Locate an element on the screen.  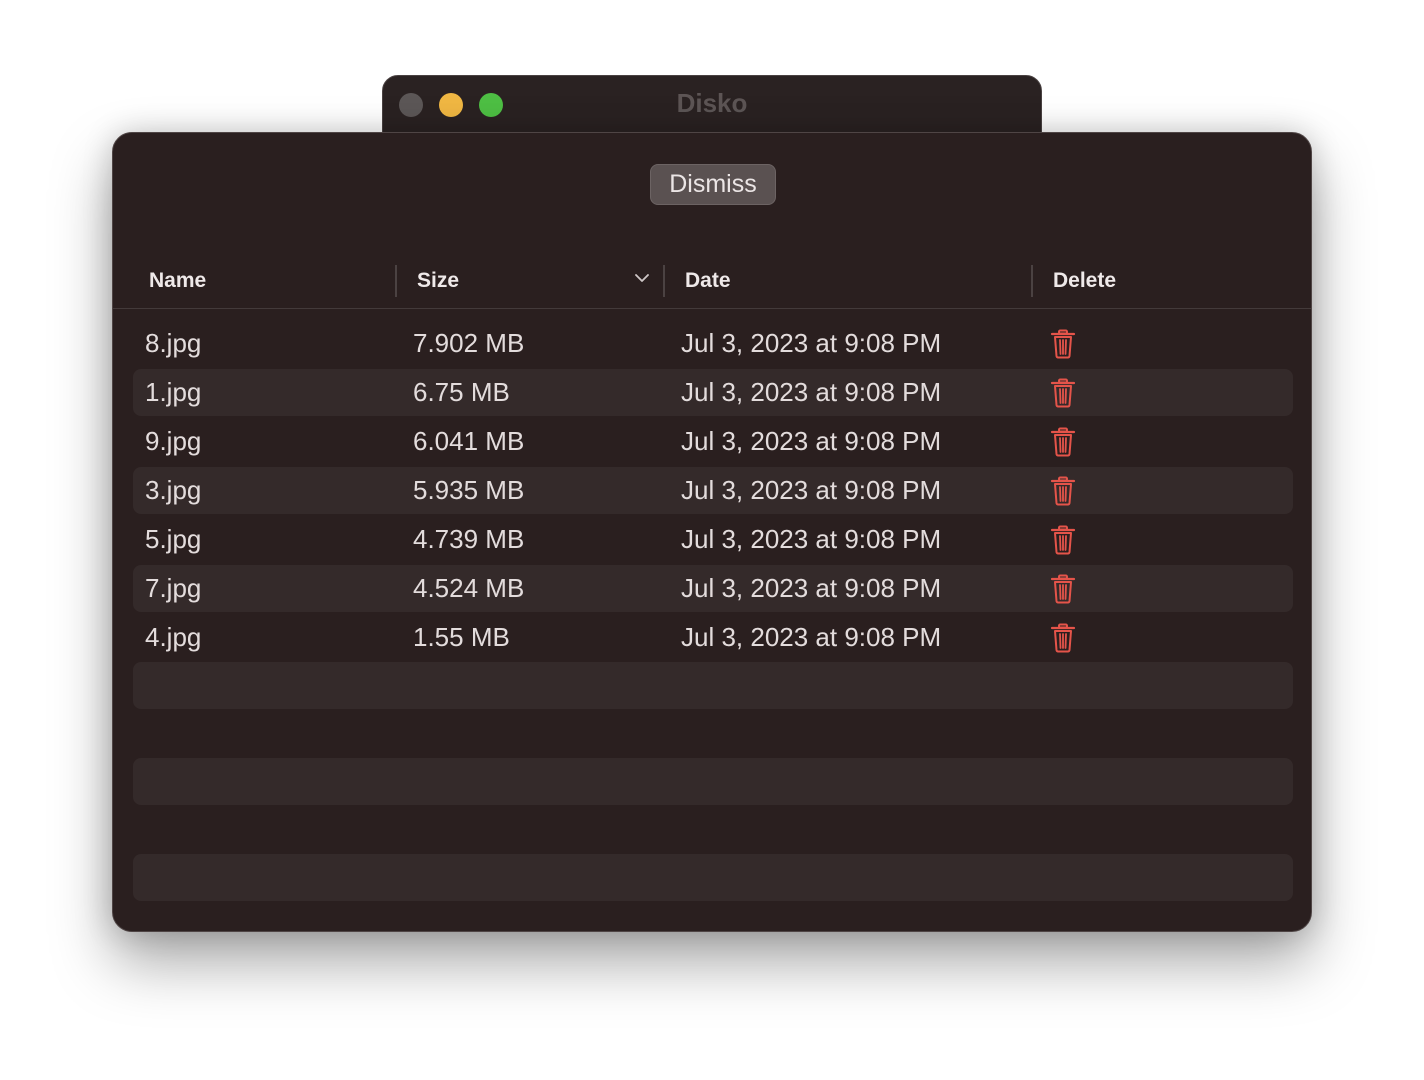
window-title: Disko is located at coordinates (712, 103).